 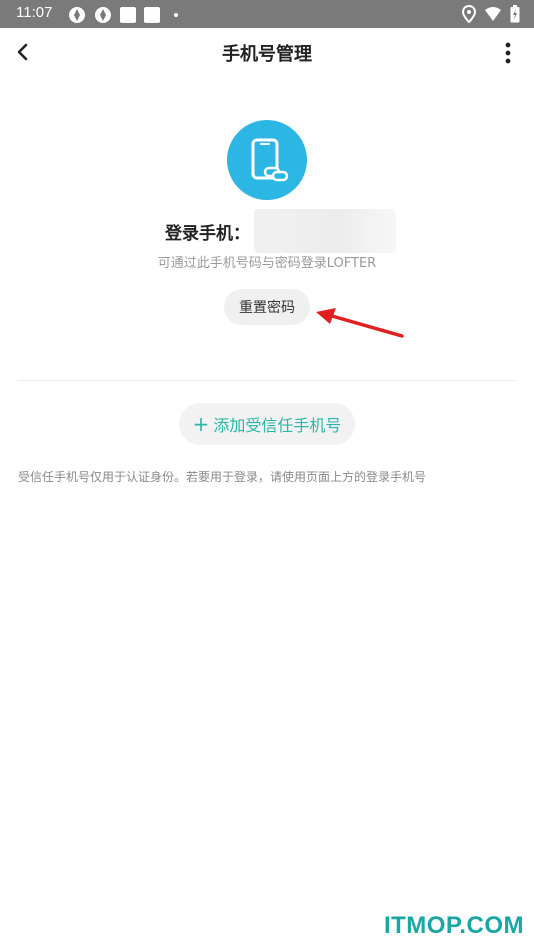 I want to click on plus-icon: +, so click(x=201, y=424).